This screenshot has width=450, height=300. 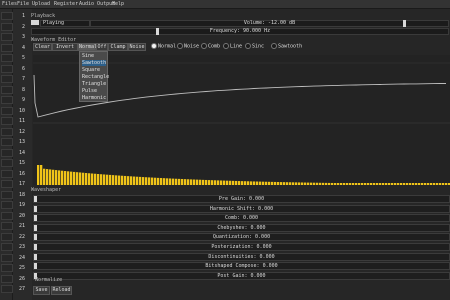 I want to click on play-toggle-thumb, so click(x=35, y=22).